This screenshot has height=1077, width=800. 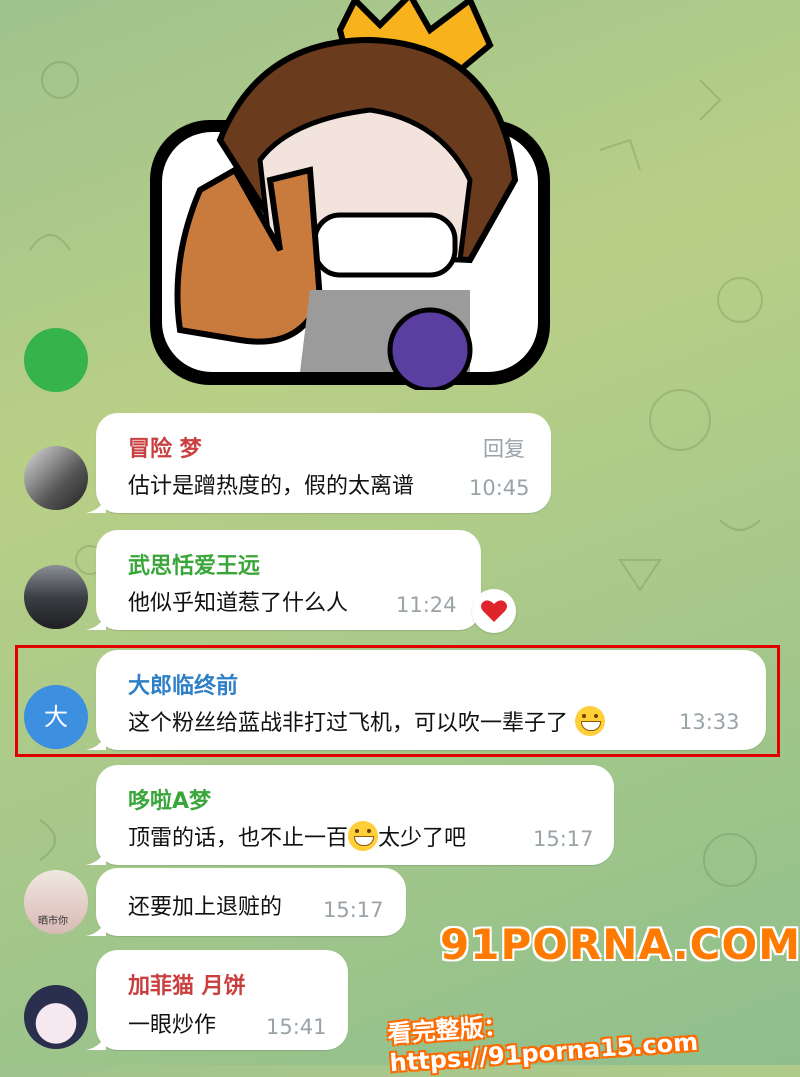 I want to click on heart-reaction, so click(x=494, y=611).